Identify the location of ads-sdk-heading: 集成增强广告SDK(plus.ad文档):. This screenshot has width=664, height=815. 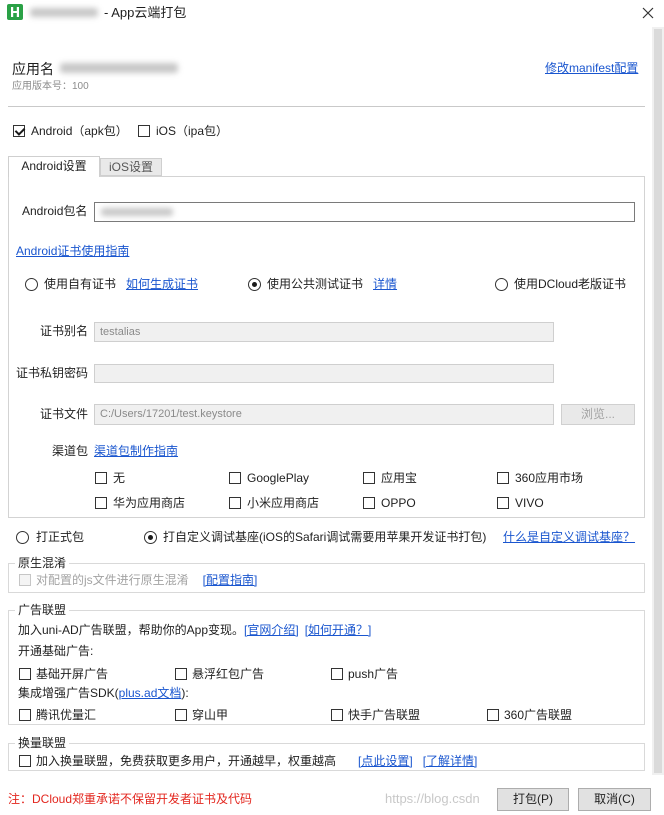
(103, 693).